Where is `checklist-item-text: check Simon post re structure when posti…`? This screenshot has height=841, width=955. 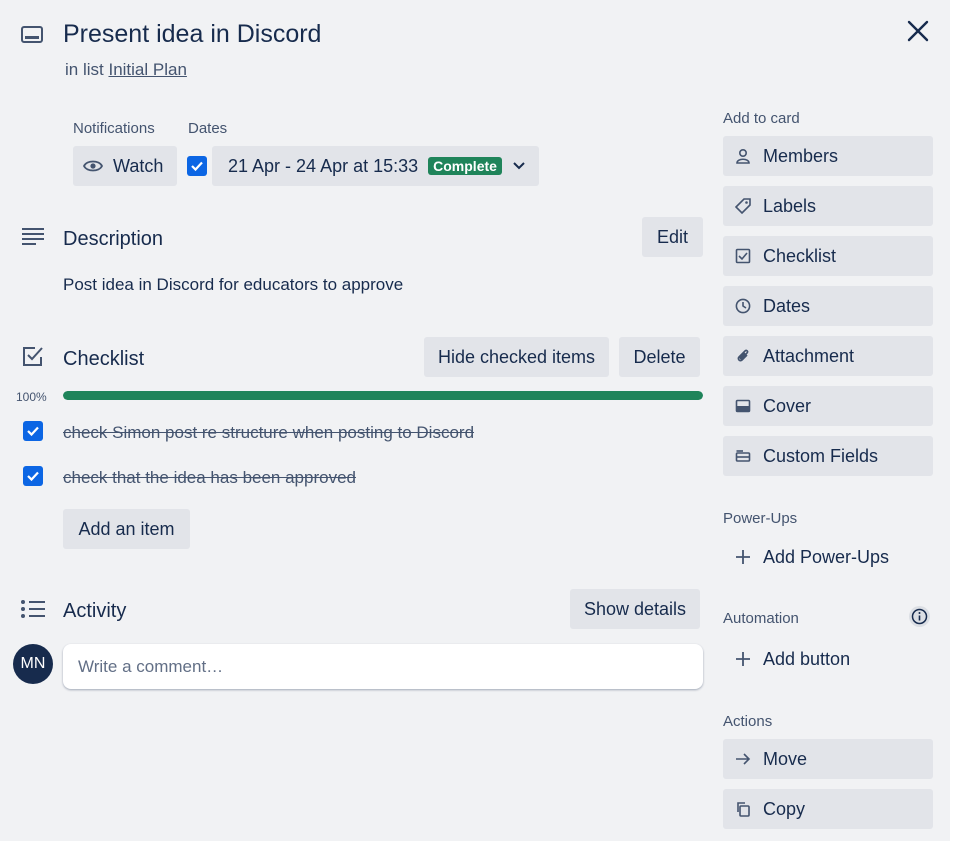 checklist-item-text: check Simon post re structure when posti… is located at coordinates (268, 433).